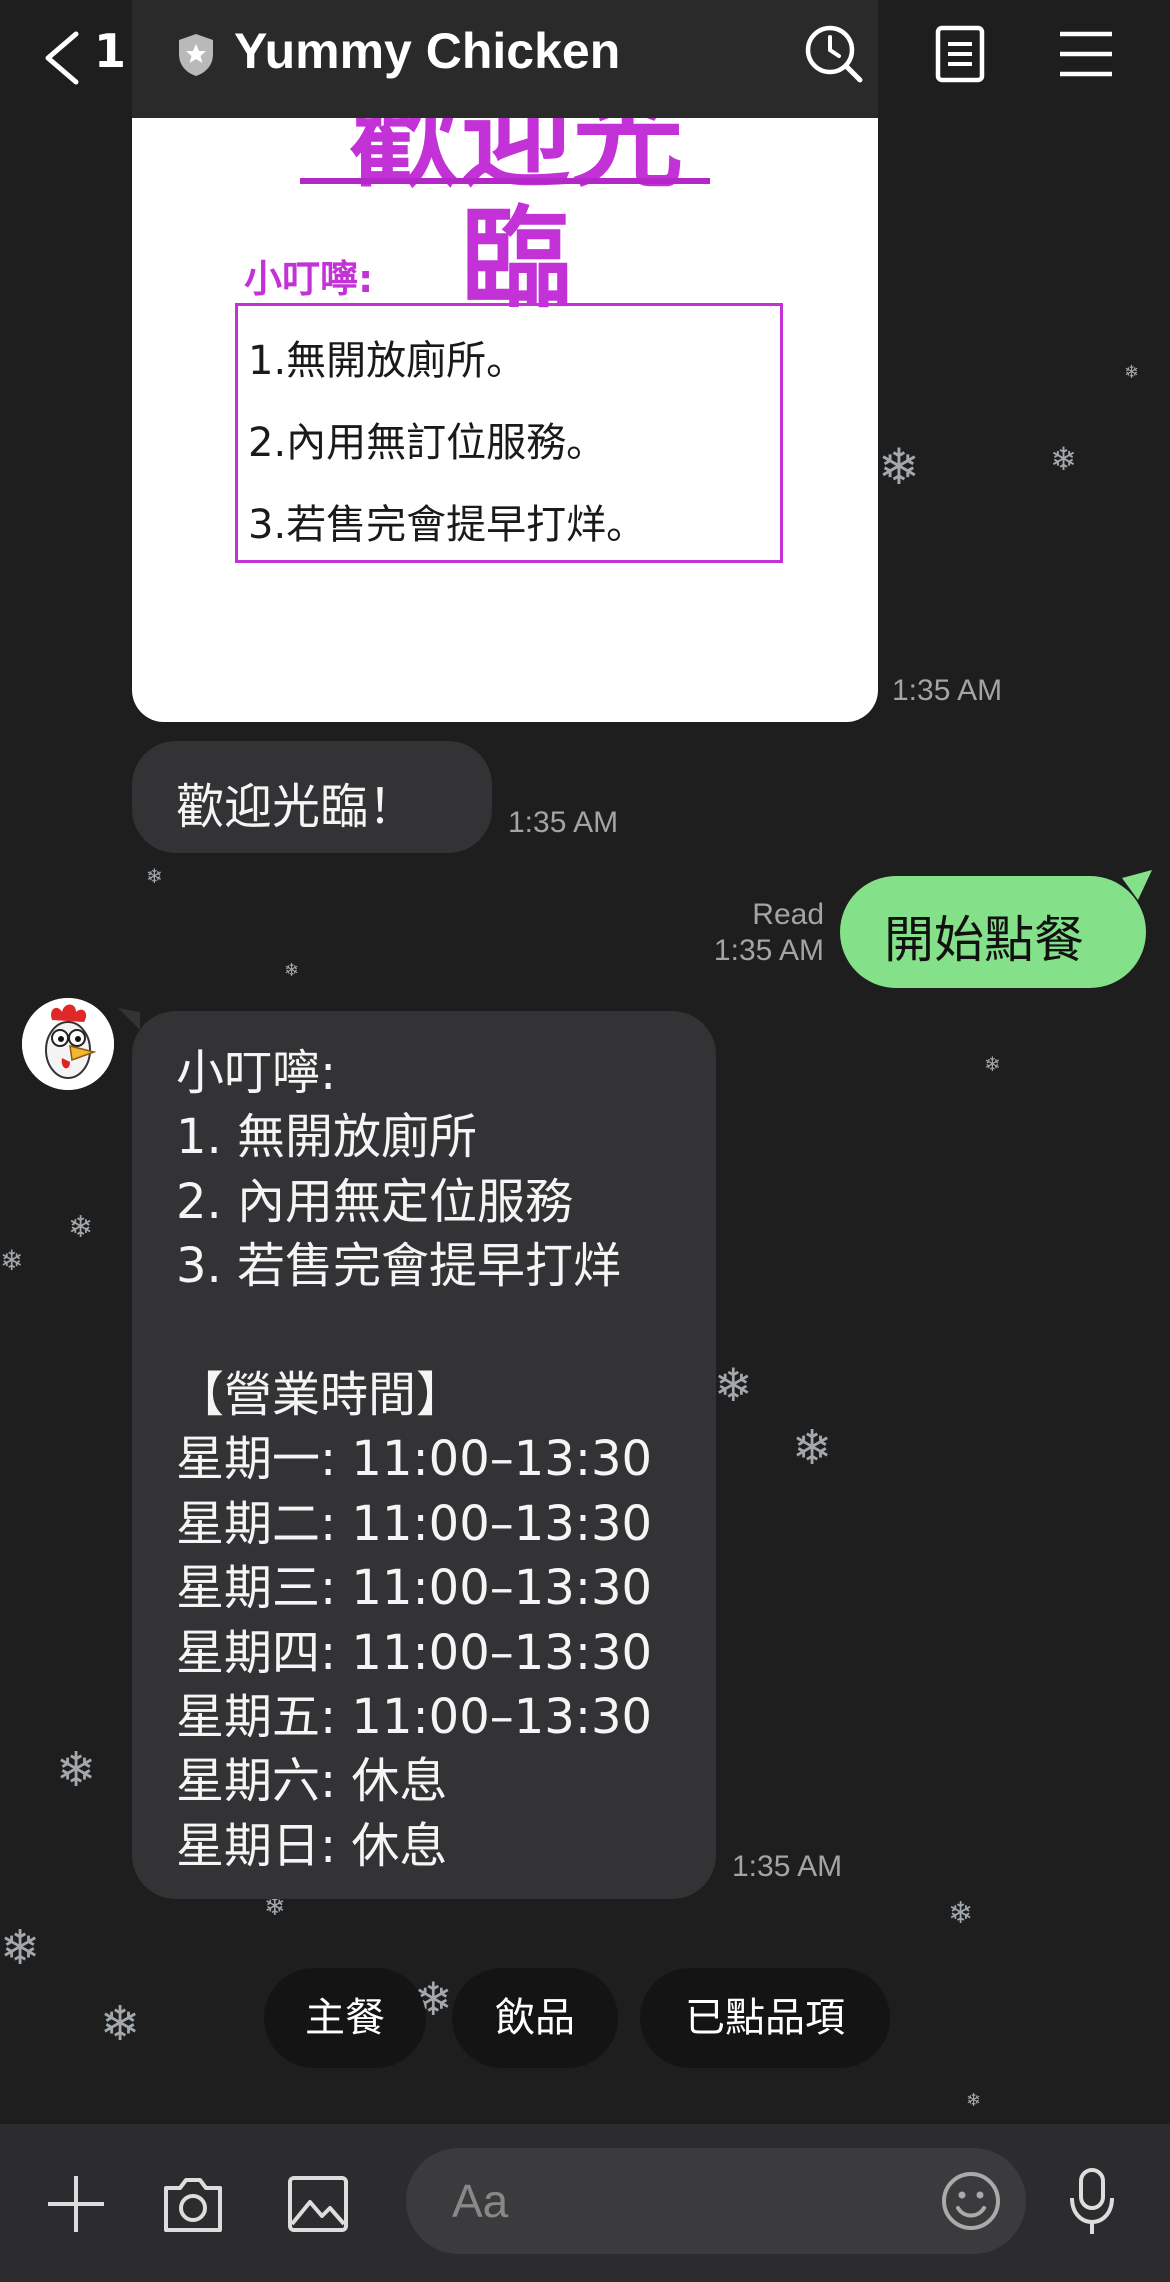  Describe the element at coordinates (129, 1019) in the screenshot. I see `bubble-tail-icon` at that location.